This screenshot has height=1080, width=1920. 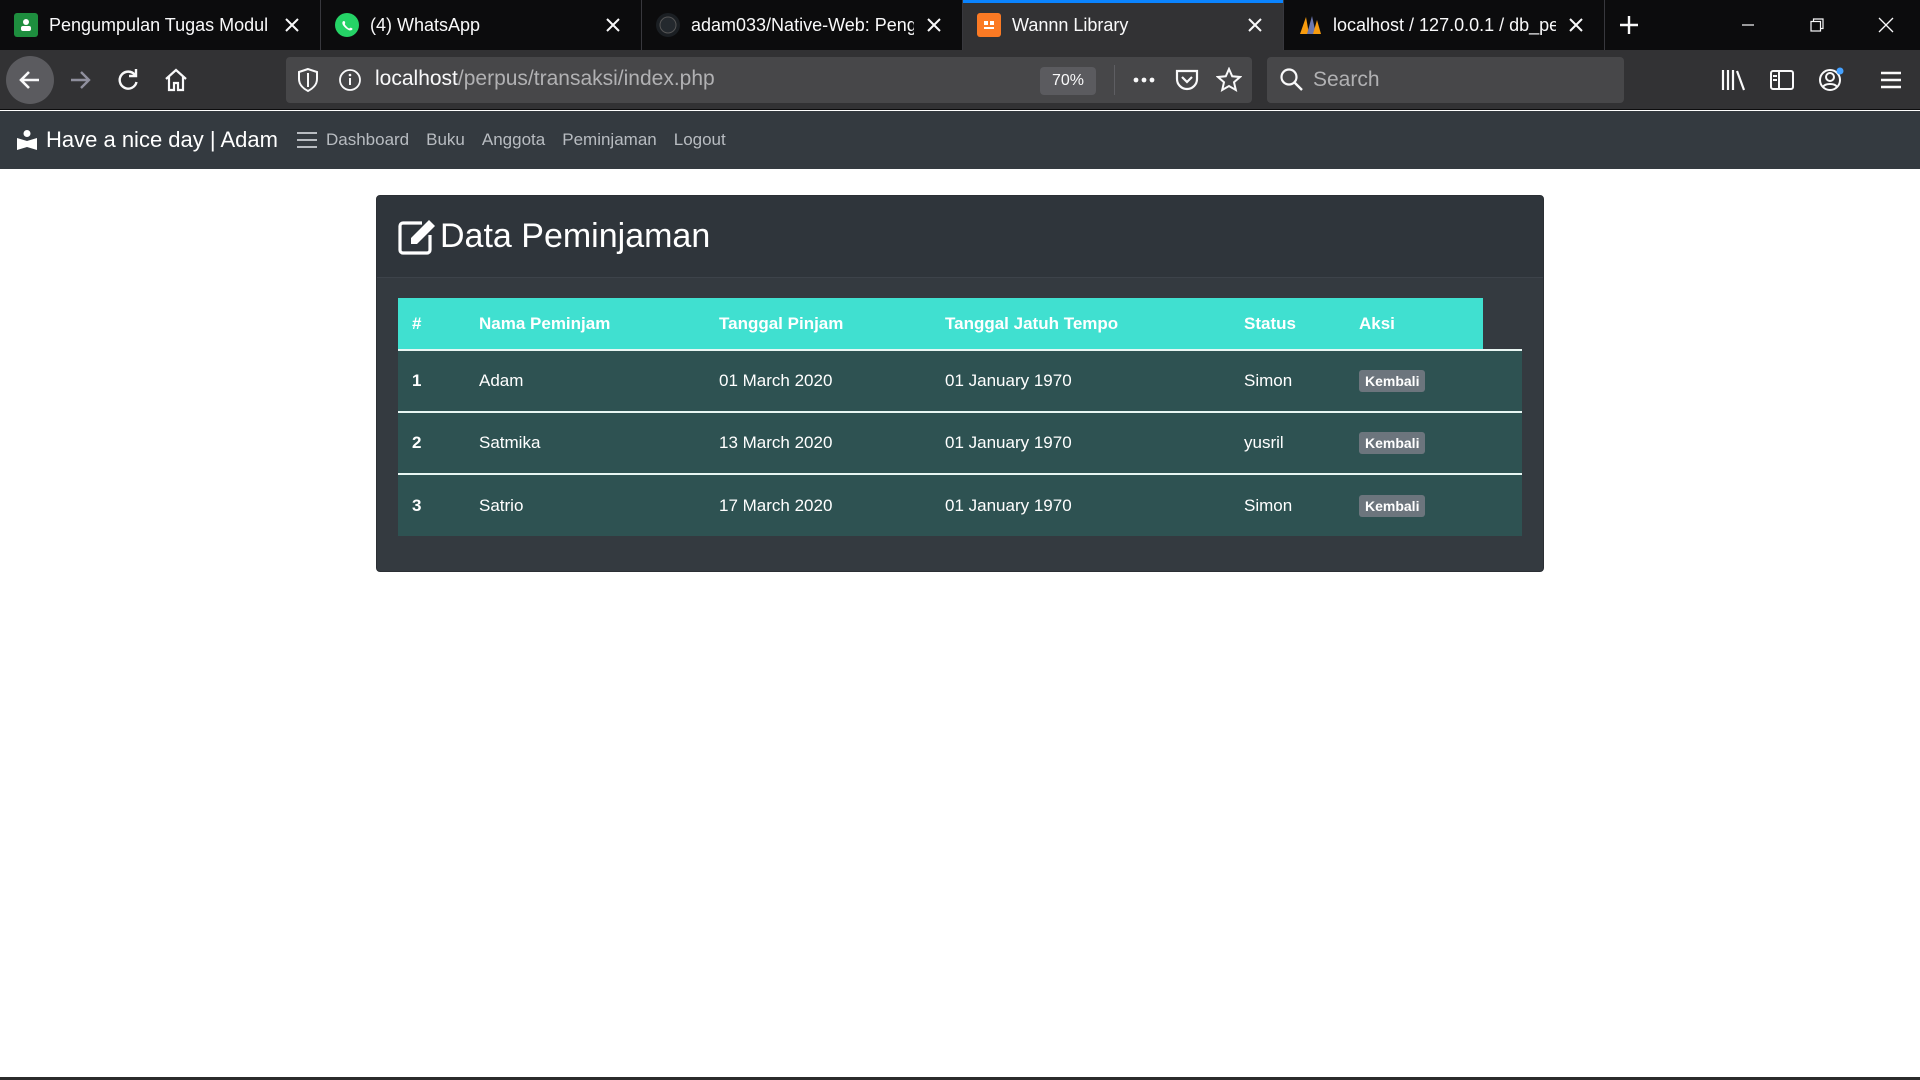 What do you see at coordinates (27, 140) in the screenshot?
I see `reader-icon` at bounding box center [27, 140].